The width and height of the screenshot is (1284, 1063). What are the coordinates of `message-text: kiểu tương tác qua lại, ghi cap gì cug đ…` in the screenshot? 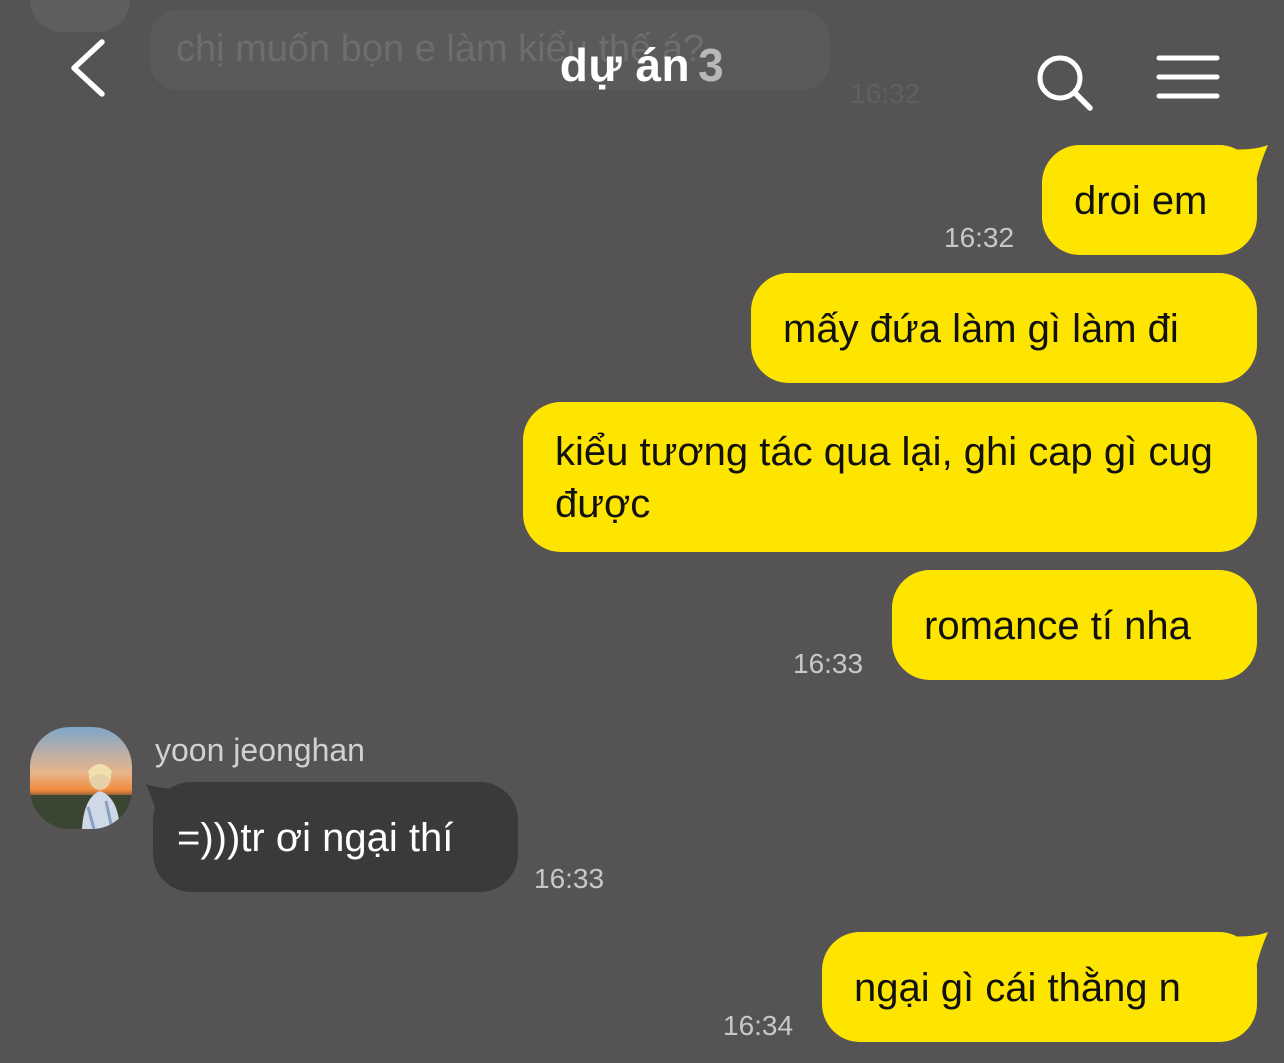 It's located at (884, 478).